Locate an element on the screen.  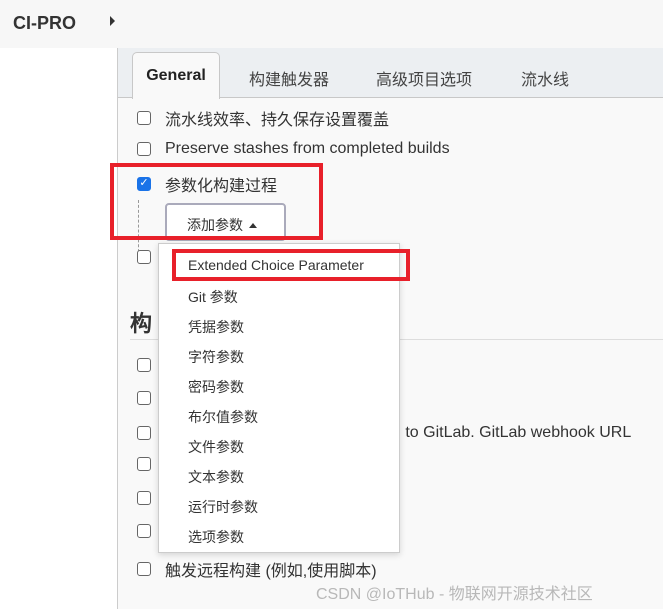
option-label: Preserve stashes from completed builds is located at coordinates (307, 148).